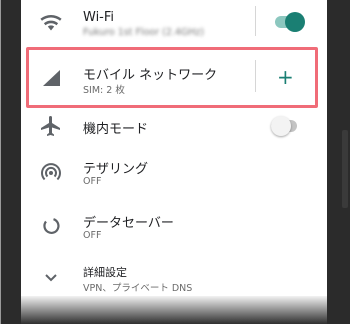  Describe the element at coordinates (174, 276) in the screenshot. I see `advanced-row: 詳細設定 VPN、プライベート DNS` at that location.